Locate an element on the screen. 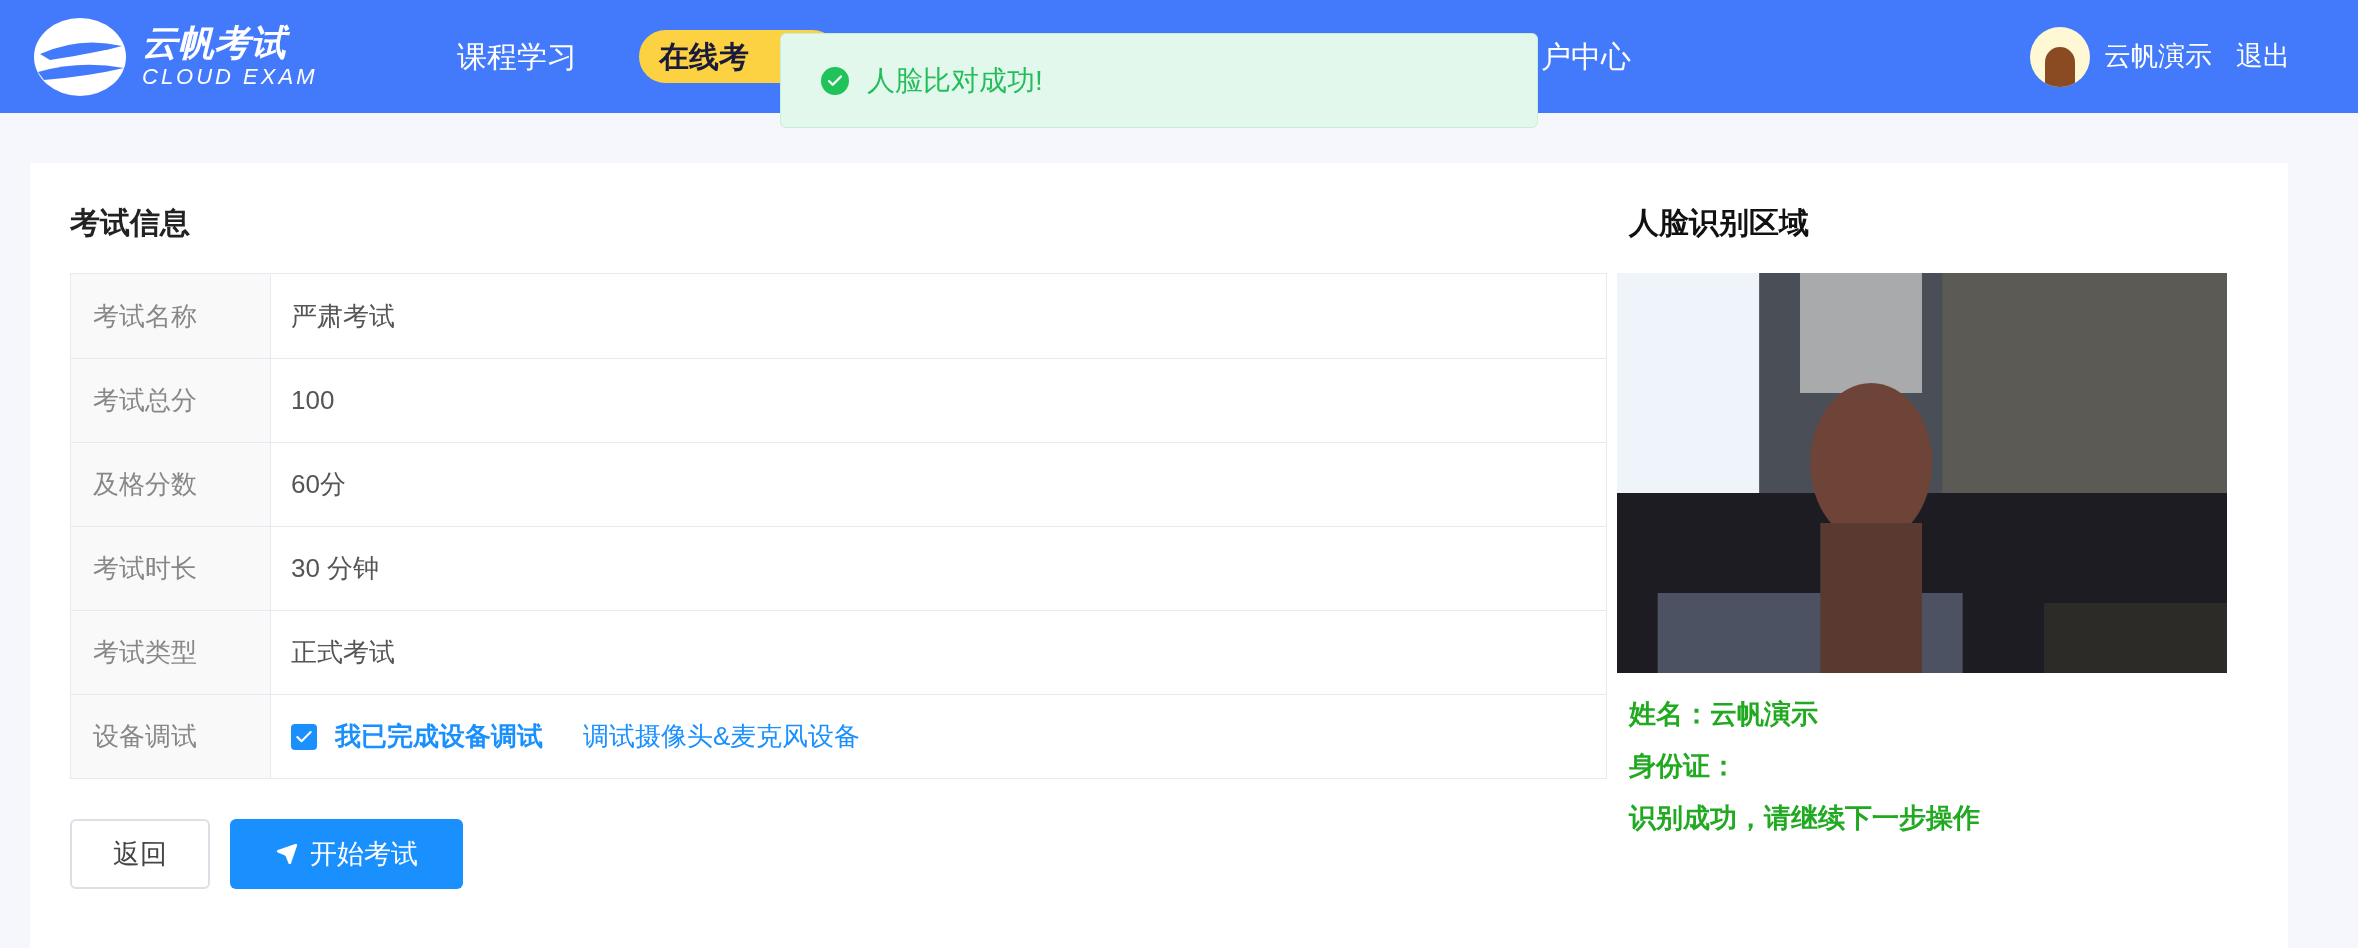  value-cell-text: 60分 is located at coordinates (318, 484).